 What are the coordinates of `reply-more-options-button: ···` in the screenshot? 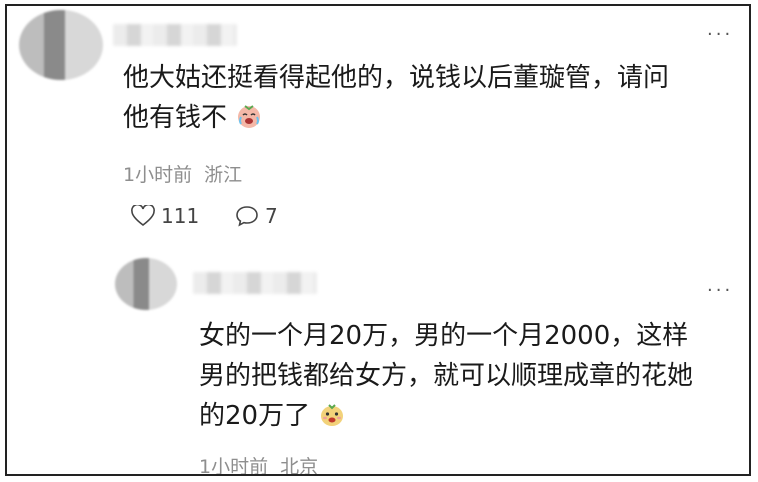 It's located at (720, 291).